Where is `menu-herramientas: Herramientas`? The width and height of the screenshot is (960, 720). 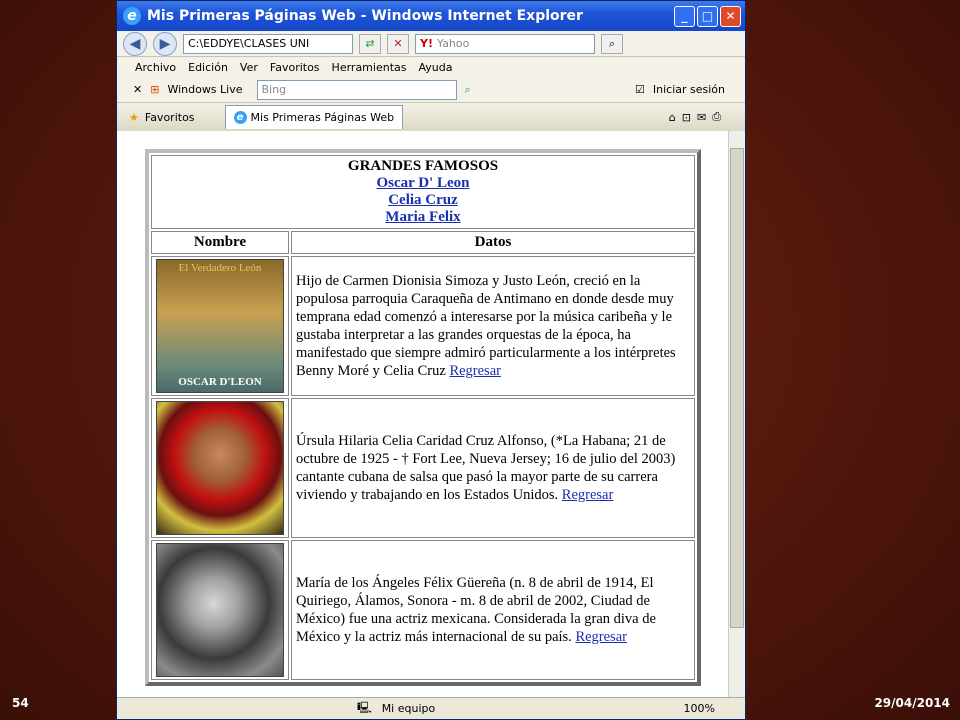 menu-herramientas: Herramientas is located at coordinates (369, 67).